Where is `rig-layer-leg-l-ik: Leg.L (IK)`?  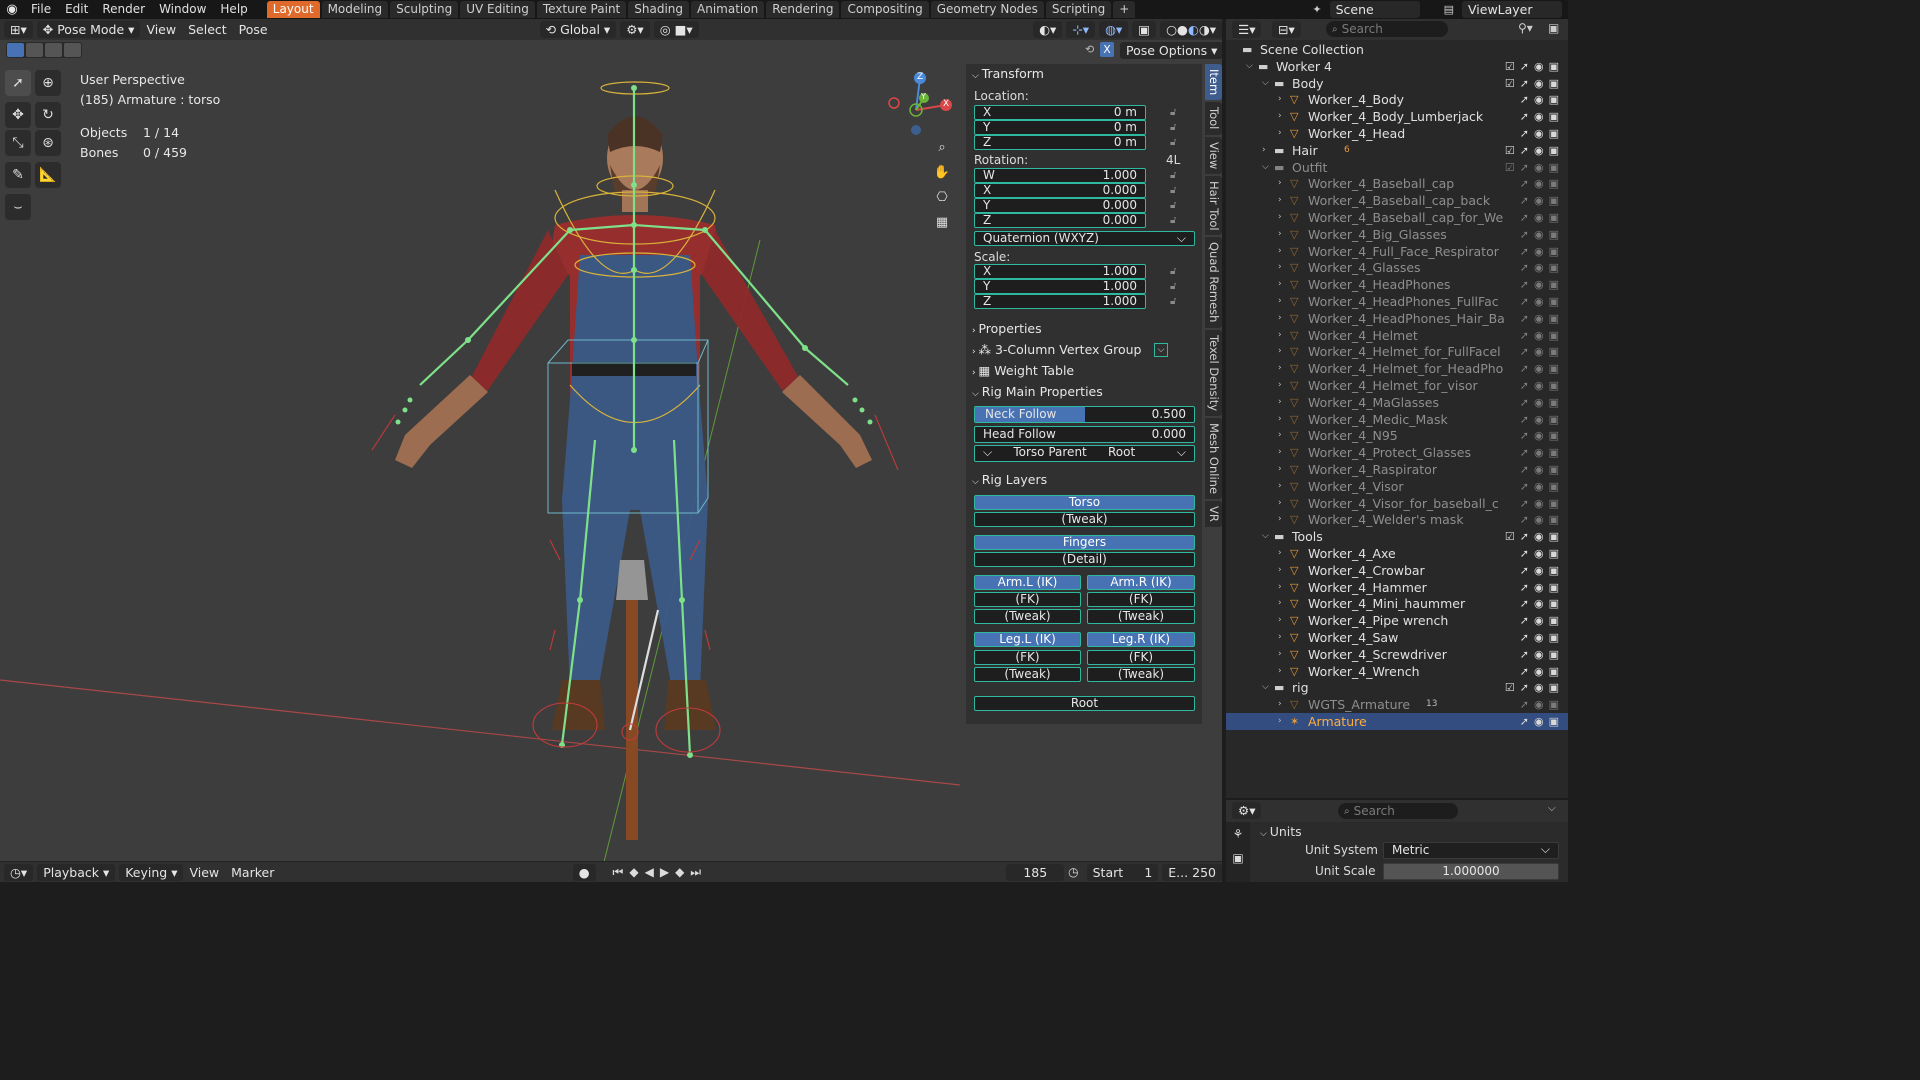 rig-layer-leg-l-ik: Leg.L (IK) is located at coordinates (1027, 639).